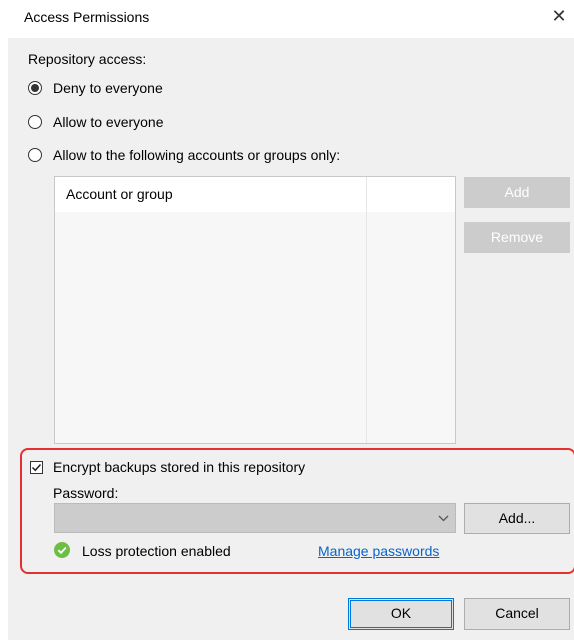 The image size is (574, 640). Describe the element at coordinates (517, 237) in the screenshot. I see `remove-account-button: Remove` at that location.